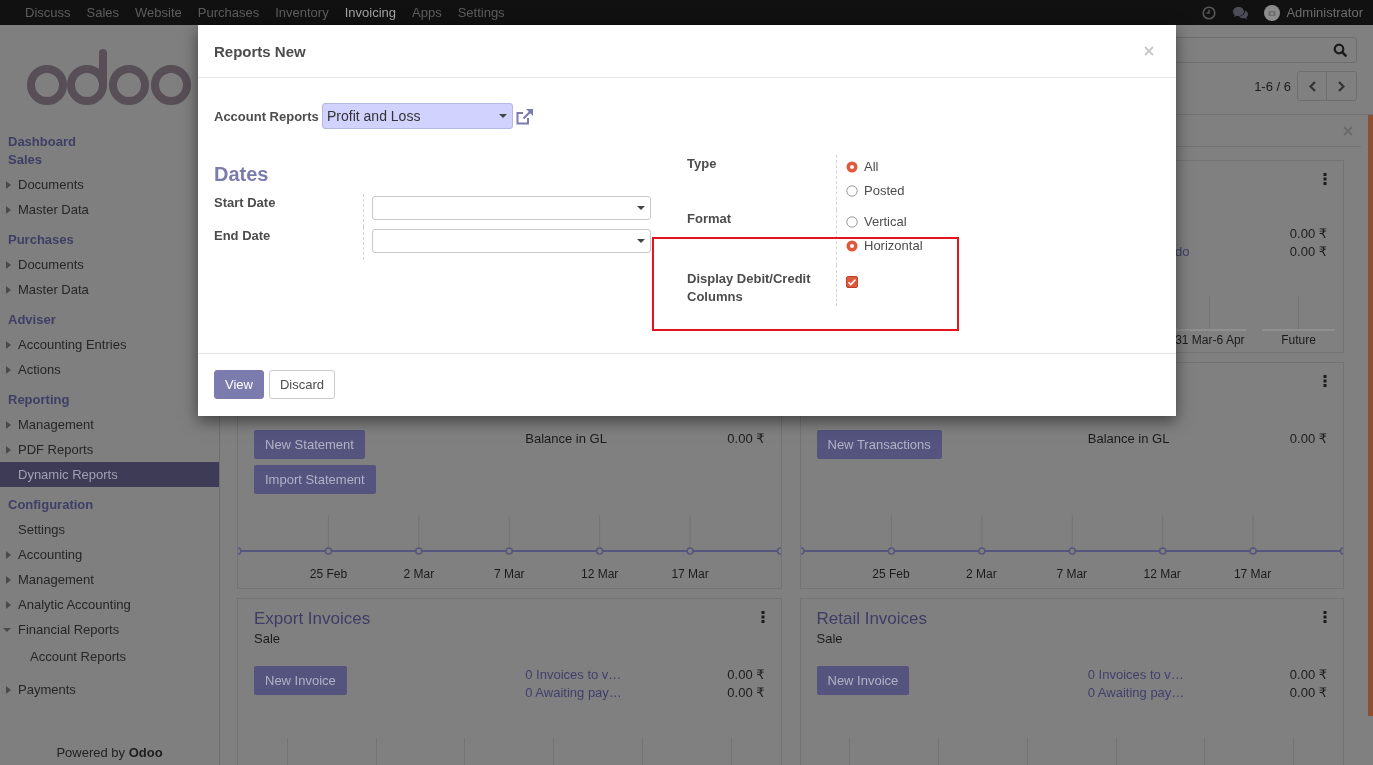  What do you see at coordinates (99, 554) in the screenshot?
I see `menu-item: Accounting` at bounding box center [99, 554].